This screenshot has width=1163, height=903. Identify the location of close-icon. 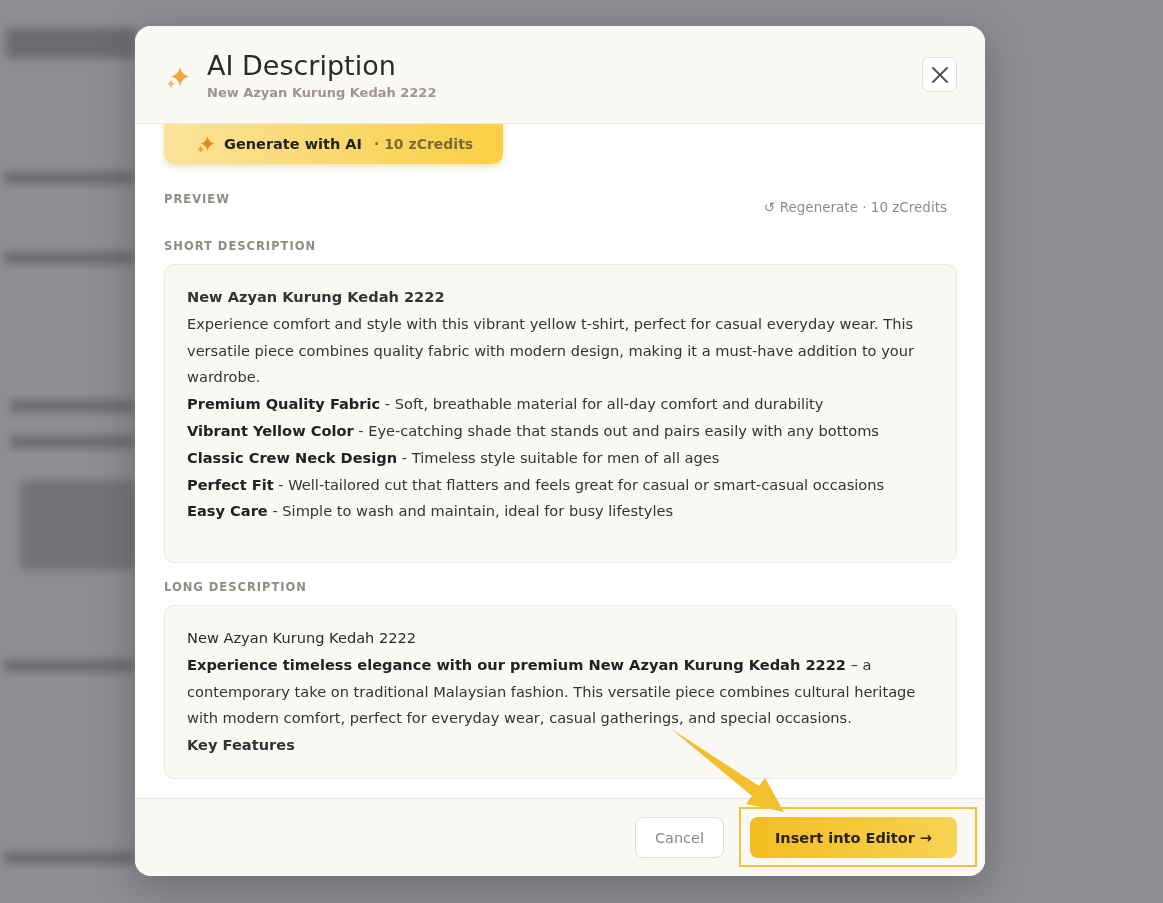
(939, 74).